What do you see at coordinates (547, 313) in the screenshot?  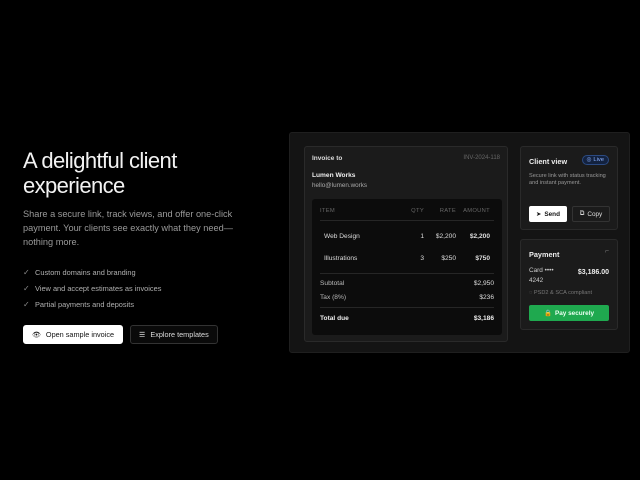 I see `lock-icon: 🔒` at bounding box center [547, 313].